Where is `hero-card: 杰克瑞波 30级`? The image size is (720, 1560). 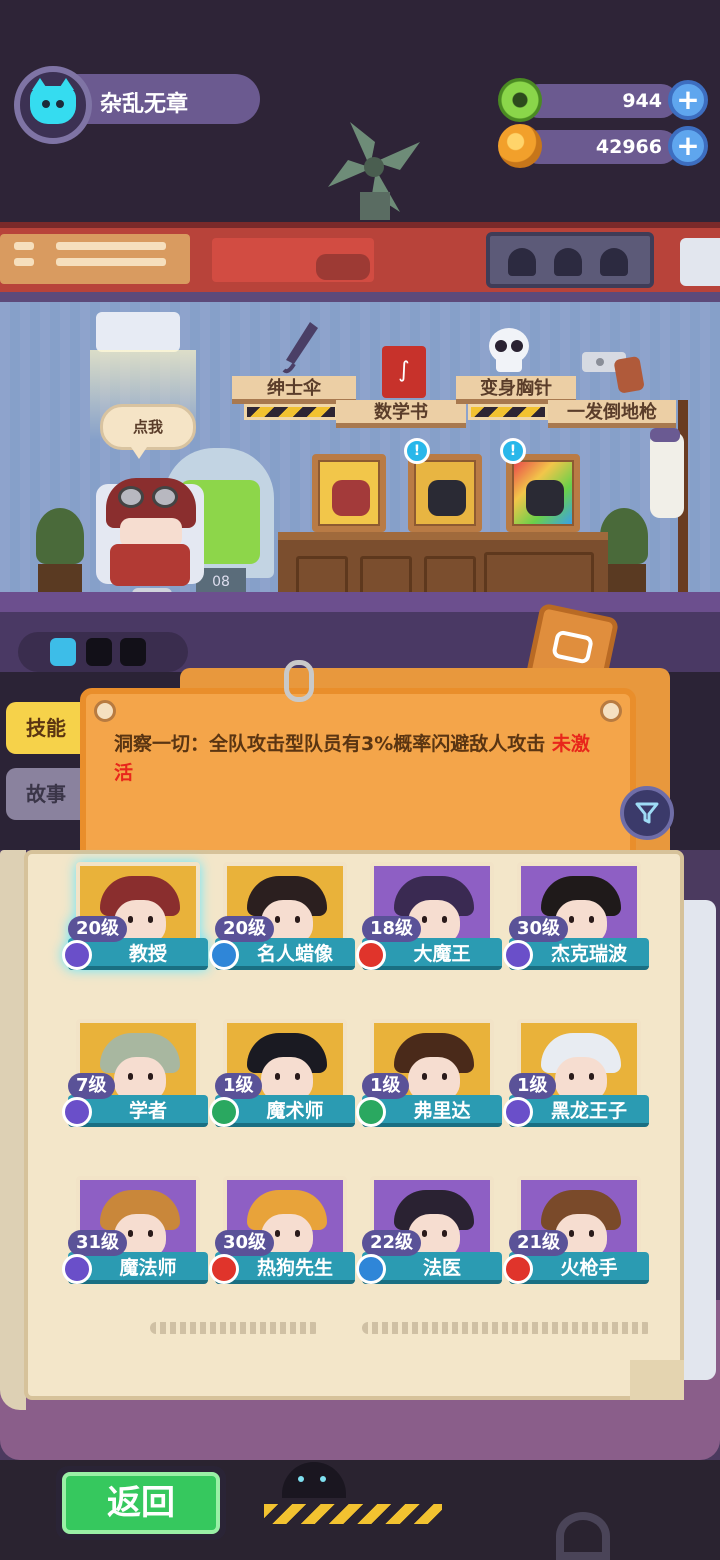 hero-card: 杰克瑞波 30级 is located at coordinates (576, 926).